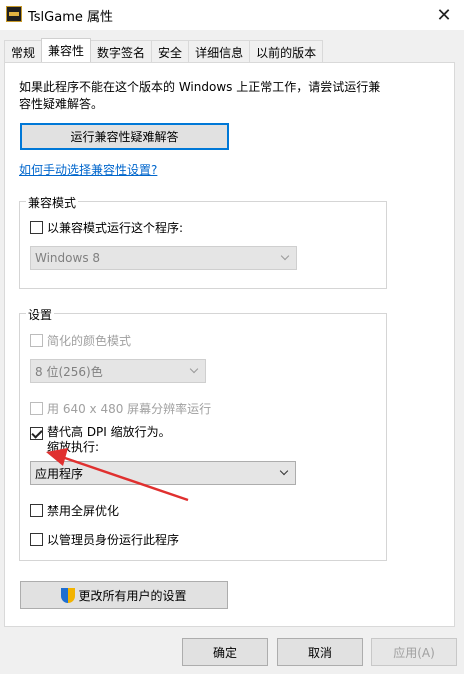 The image size is (464, 674). Describe the element at coordinates (83, 511) in the screenshot. I see `disable-fullscreen-label: 禁用全屏优化` at that location.